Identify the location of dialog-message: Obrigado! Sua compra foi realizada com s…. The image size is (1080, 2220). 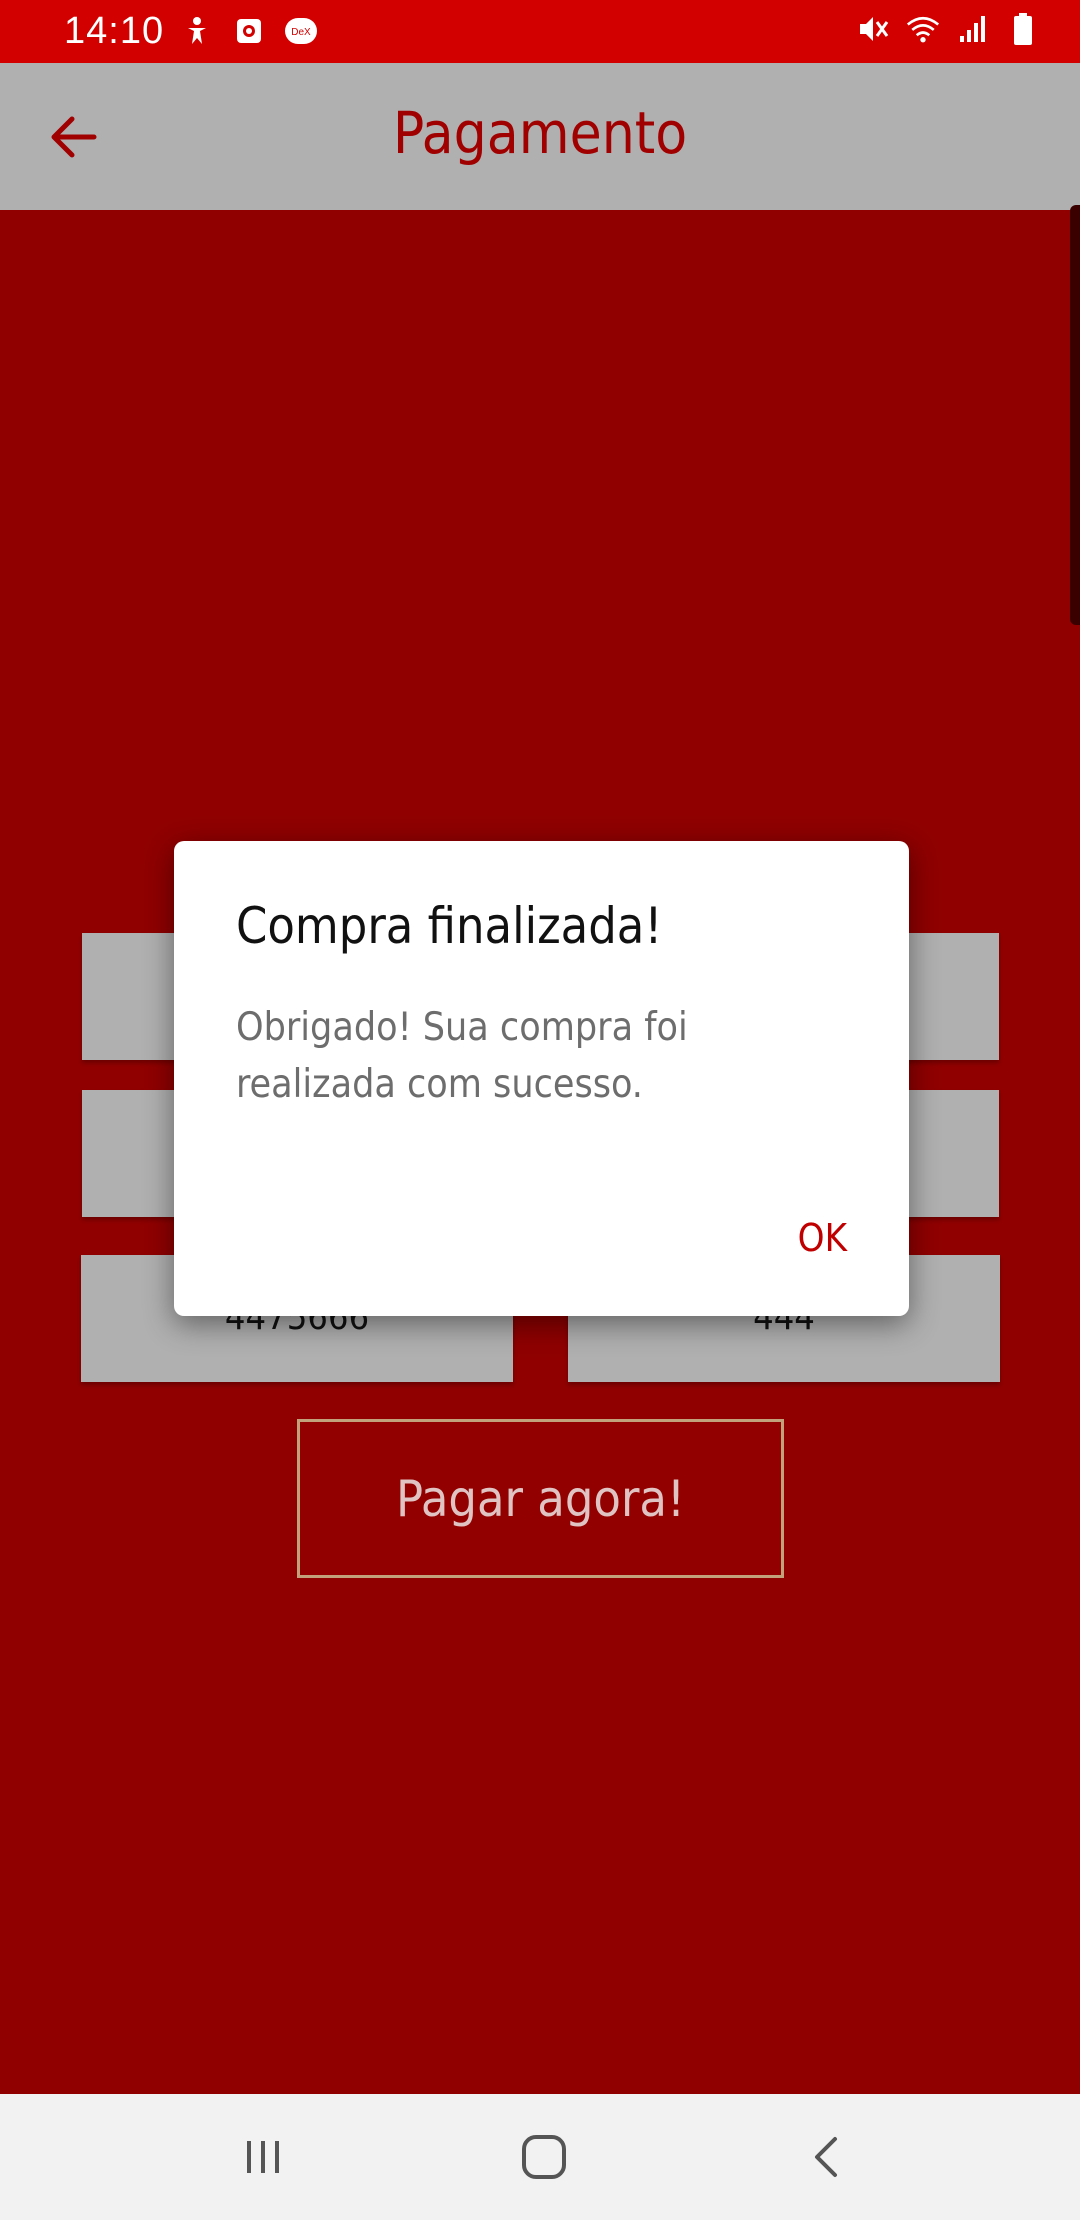
(462, 1056).